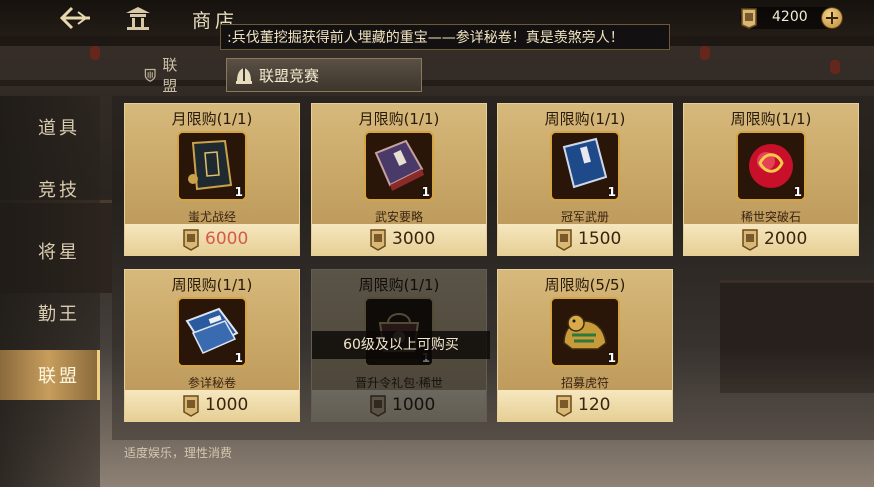  I want to click on sidebar-item-league: 联盟, so click(50, 375).